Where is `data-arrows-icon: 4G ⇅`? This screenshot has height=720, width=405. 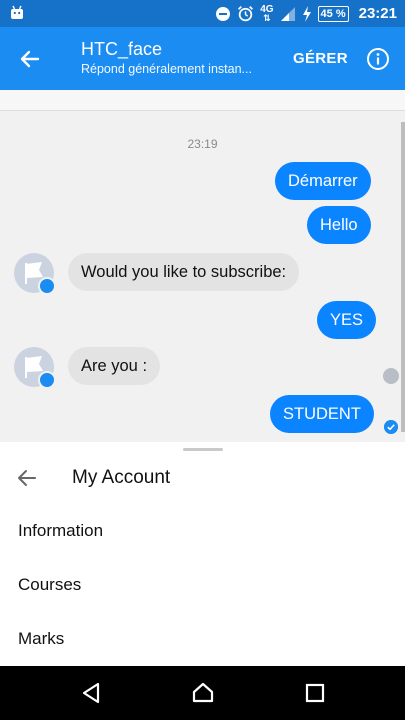 data-arrows-icon: 4G ⇅ is located at coordinates (267, 13).